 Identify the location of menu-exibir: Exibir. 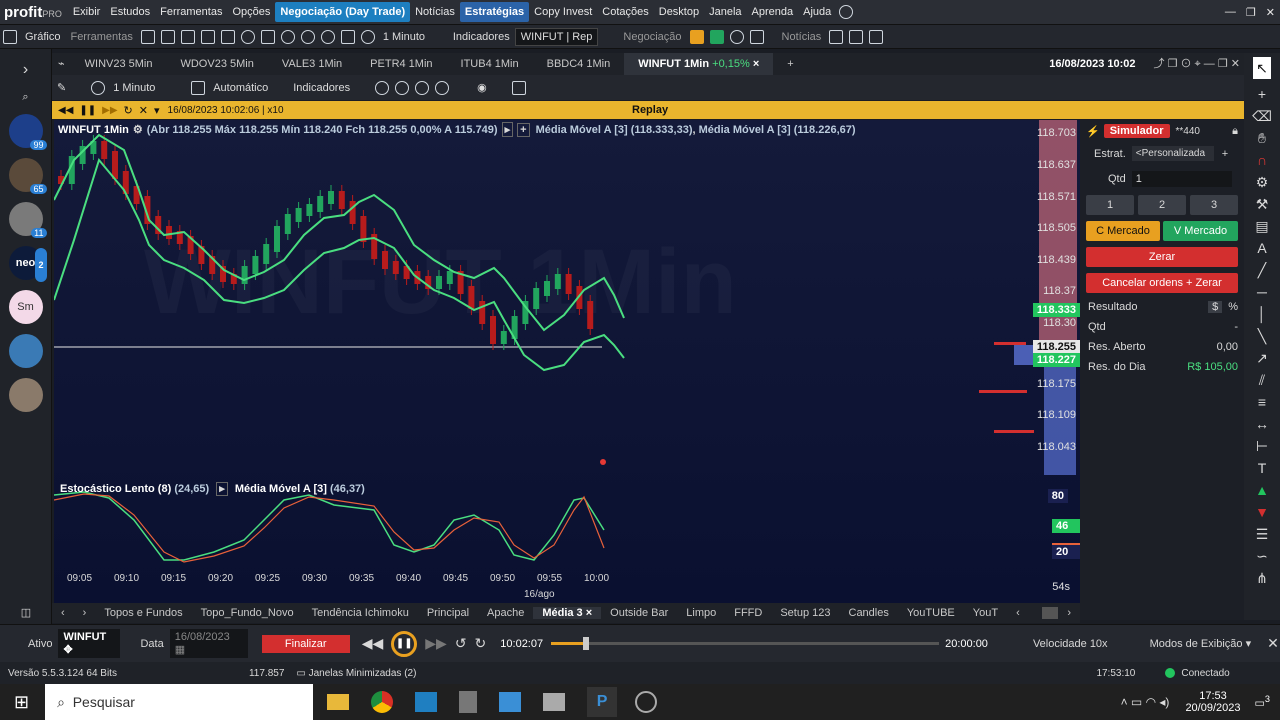
(87, 12).